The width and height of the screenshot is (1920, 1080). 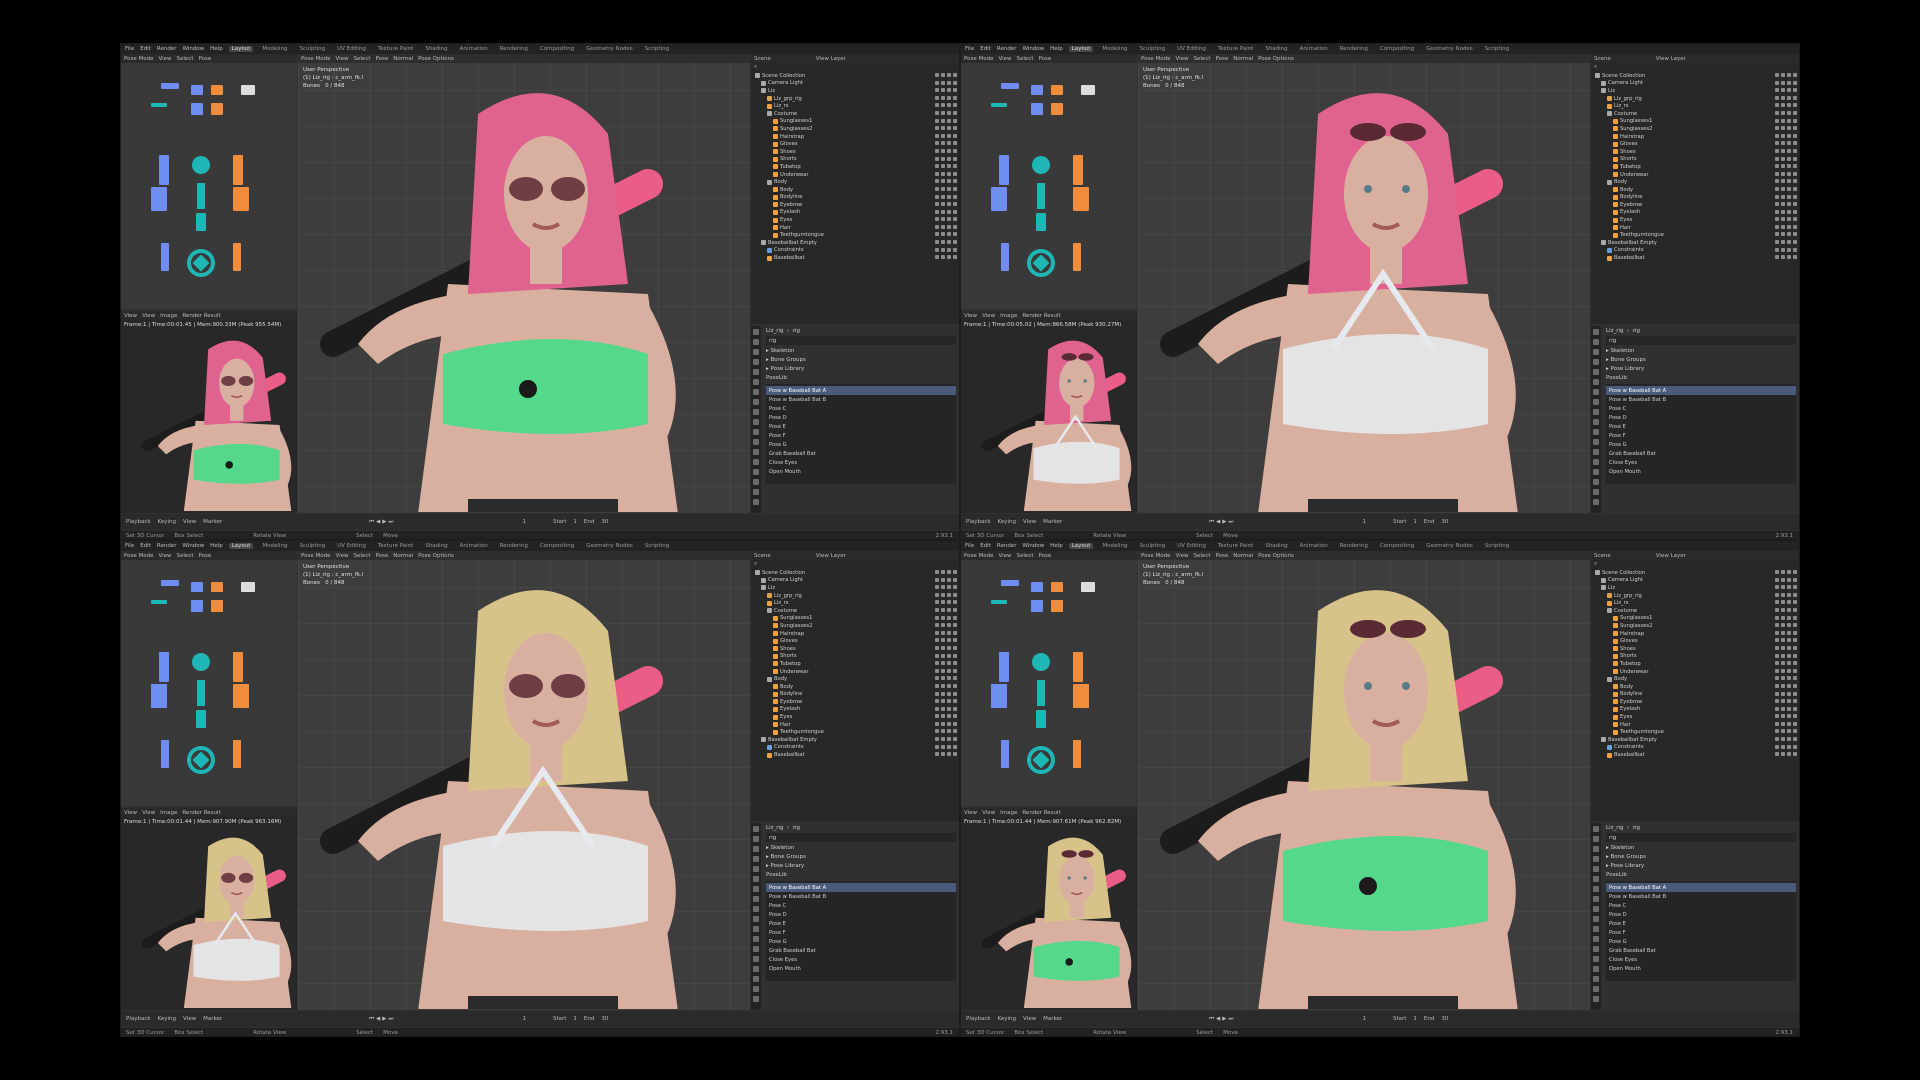 What do you see at coordinates (164, 556) in the screenshot?
I see `view-menu: View` at bounding box center [164, 556].